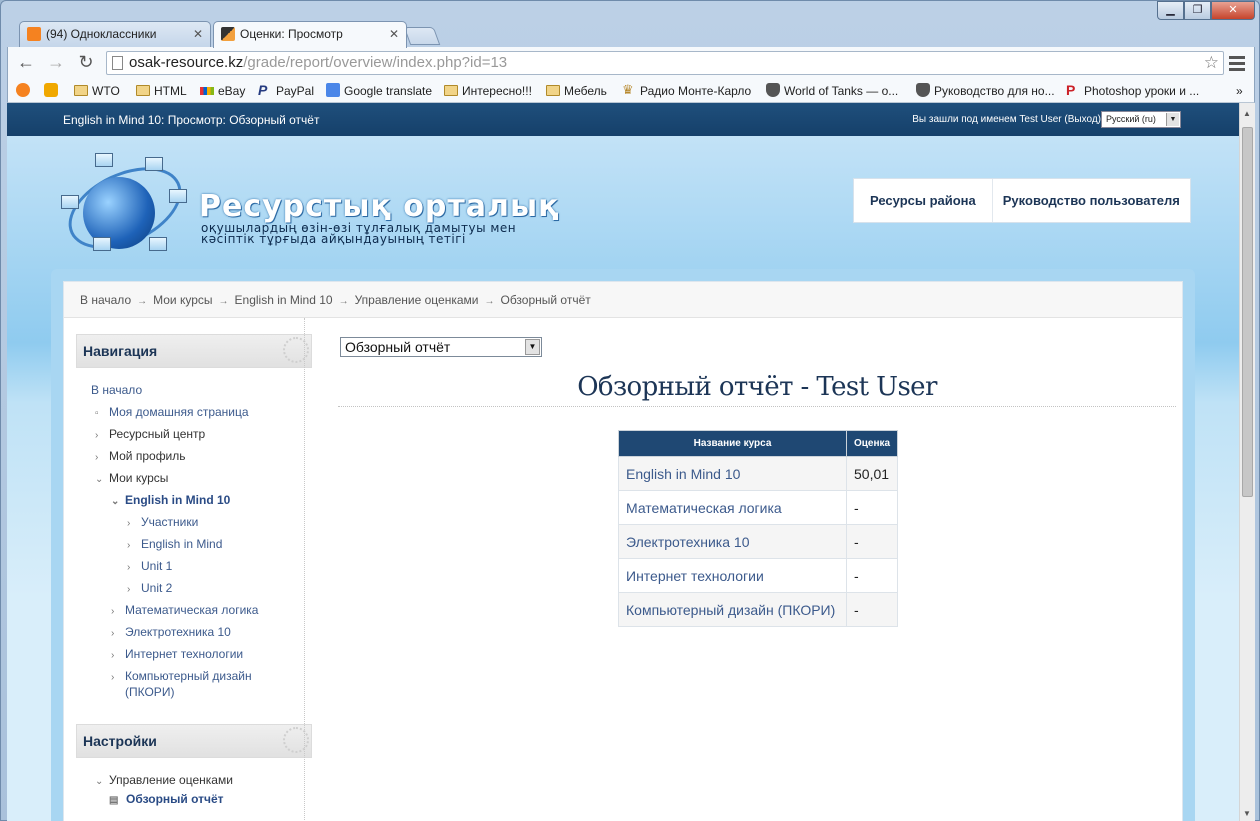 The height and width of the screenshot is (821, 1260). I want to click on settings-item-grades-admin: ⌄ Управление оценками, so click(164, 780).